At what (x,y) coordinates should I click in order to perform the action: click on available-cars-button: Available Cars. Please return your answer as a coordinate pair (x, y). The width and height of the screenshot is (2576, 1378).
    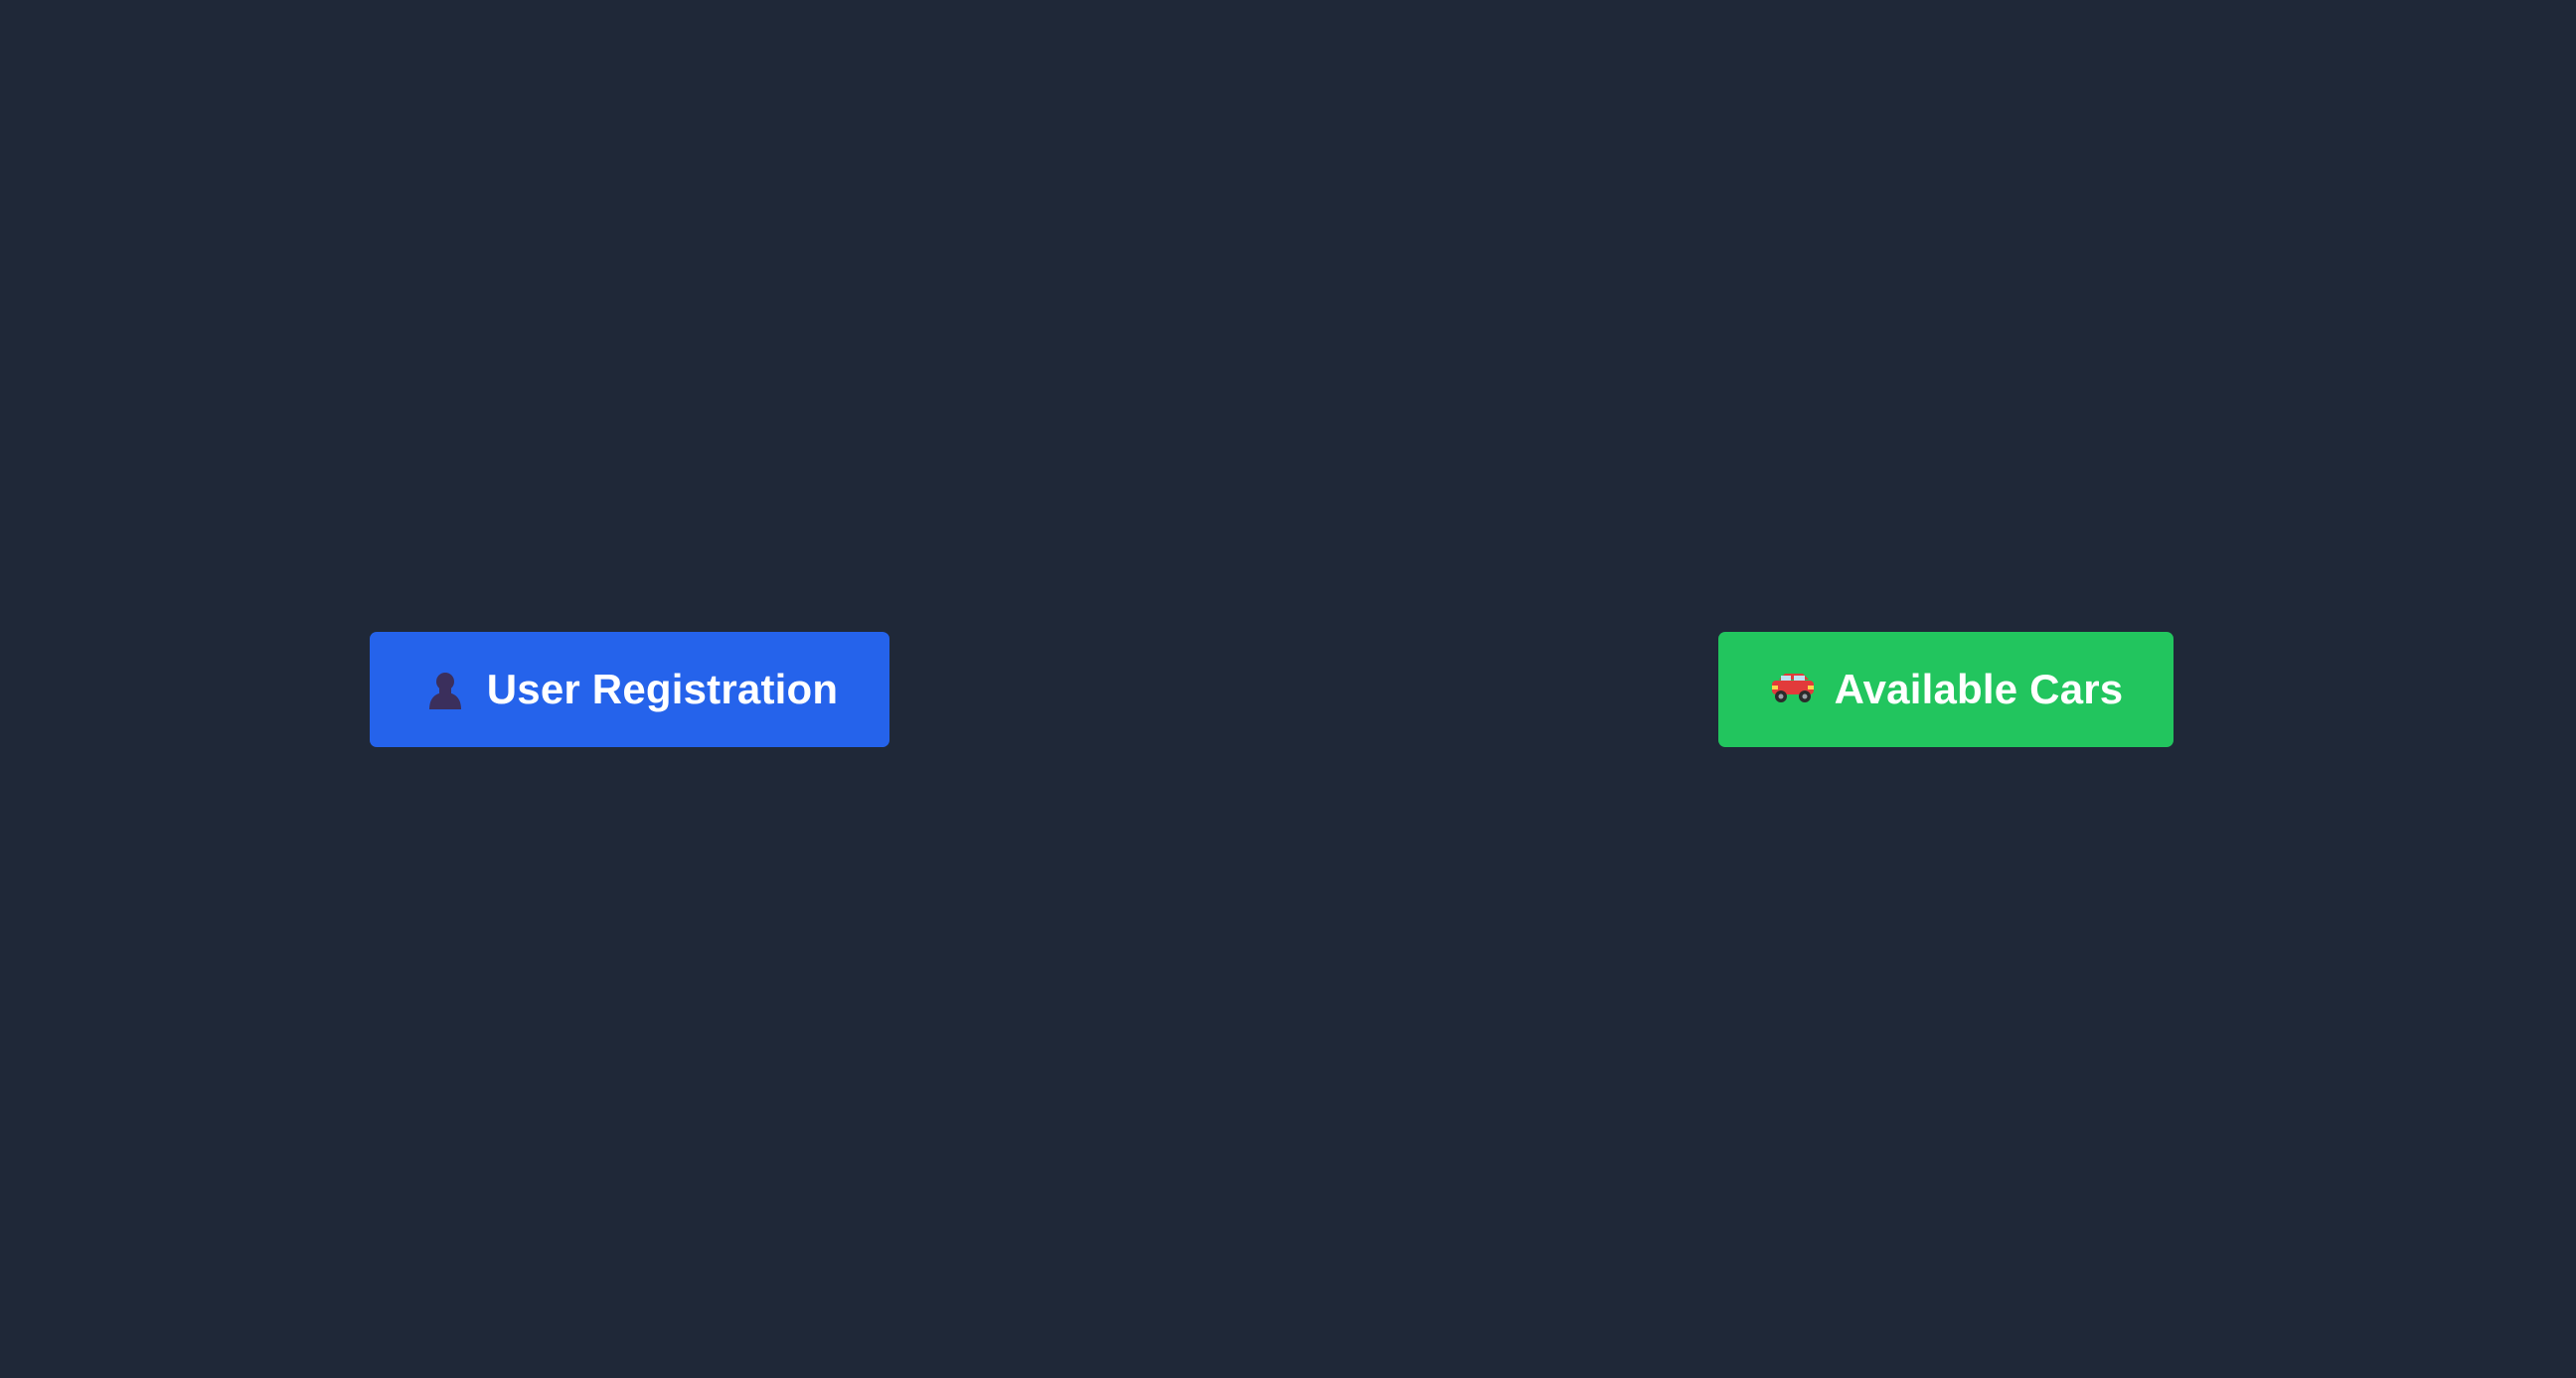
    Looking at the image, I should click on (1946, 689).